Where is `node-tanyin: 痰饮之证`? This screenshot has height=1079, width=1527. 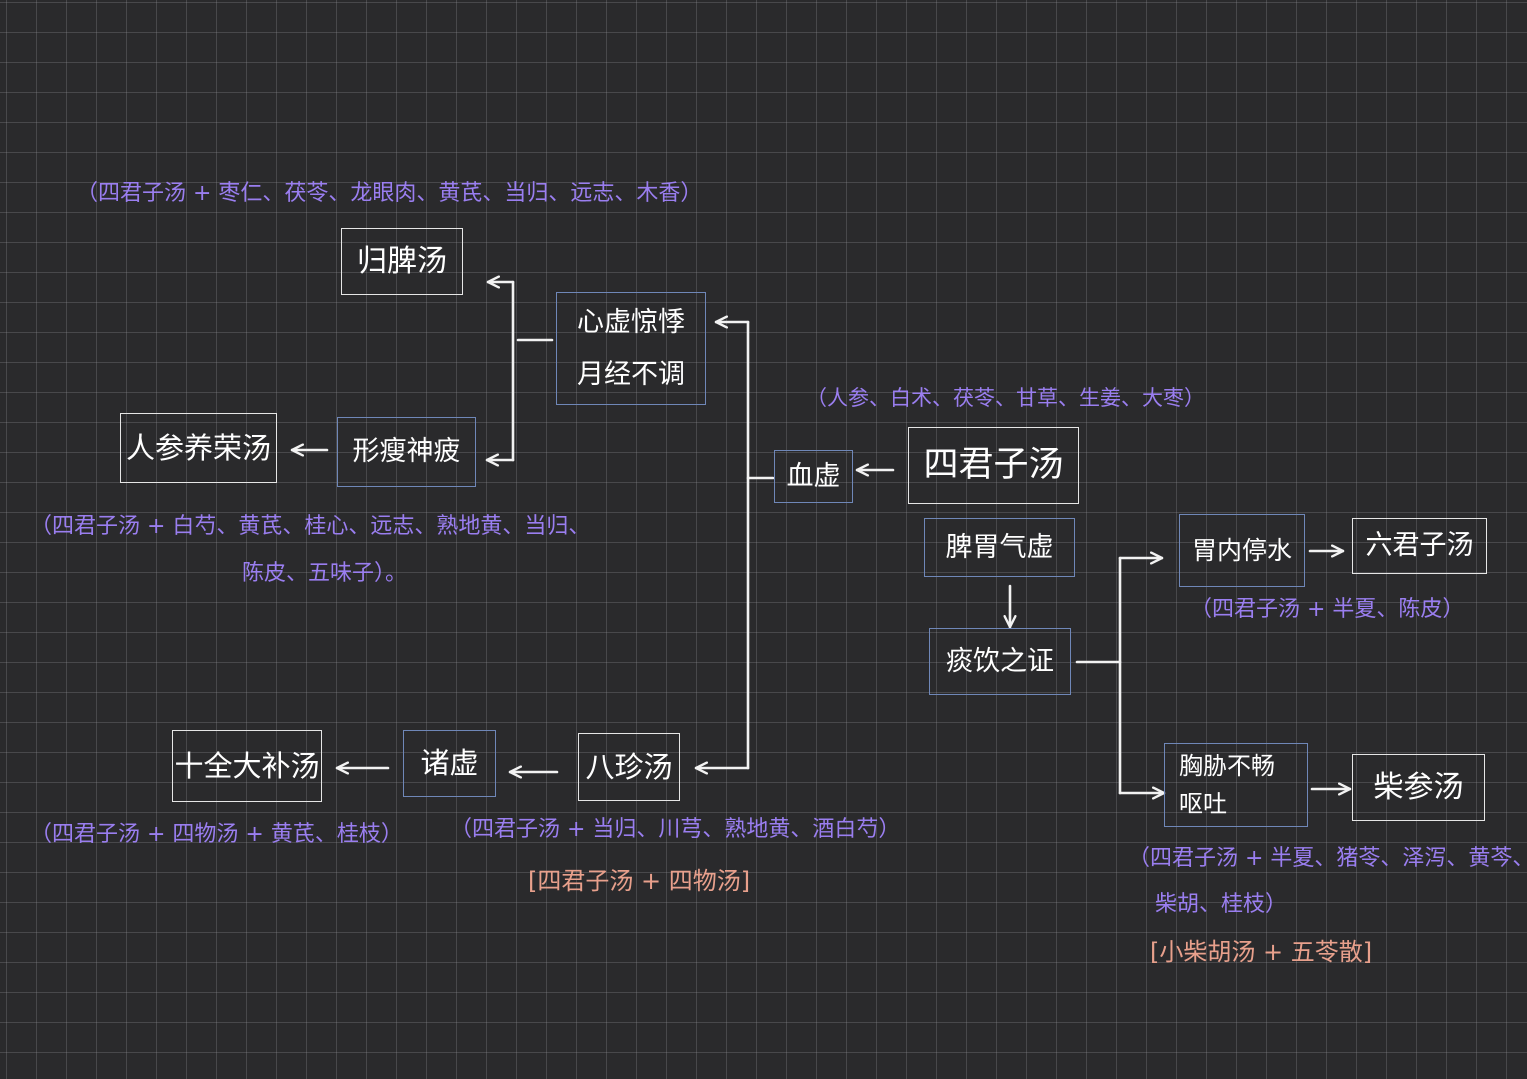 node-tanyin: 痰饮之证 is located at coordinates (1000, 661).